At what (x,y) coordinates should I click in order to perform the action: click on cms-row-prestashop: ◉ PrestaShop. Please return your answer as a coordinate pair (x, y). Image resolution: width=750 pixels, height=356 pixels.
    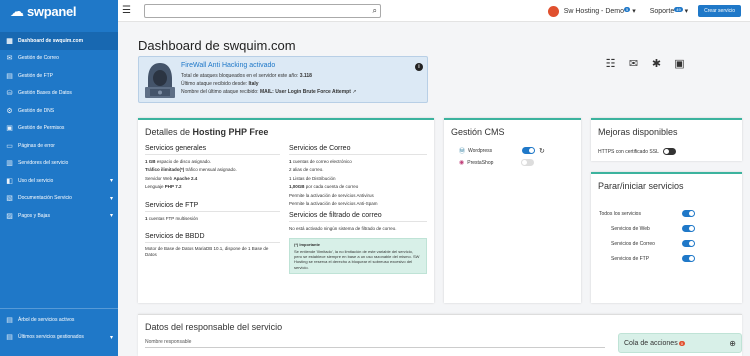
    Looking at the image, I should click on (497, 162).